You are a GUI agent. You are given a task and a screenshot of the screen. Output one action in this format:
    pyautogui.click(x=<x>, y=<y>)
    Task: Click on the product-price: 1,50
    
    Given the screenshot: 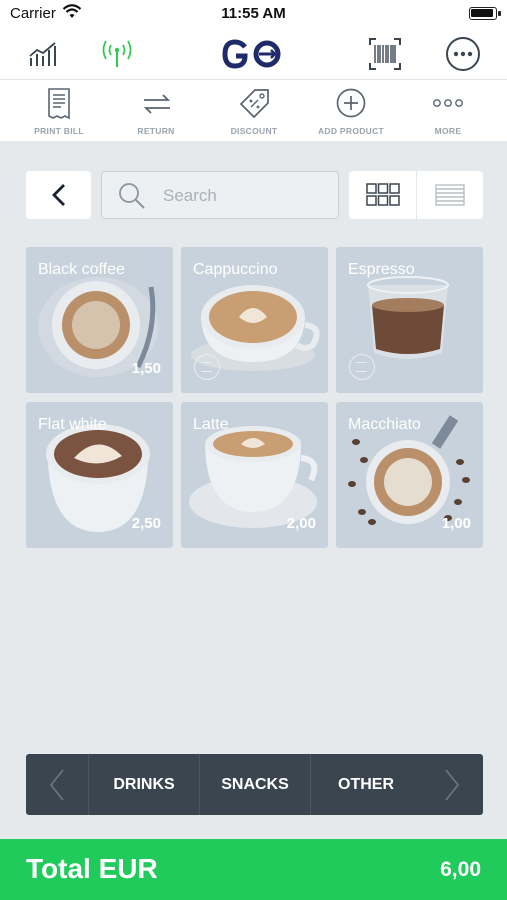 What is the action you would take?
    pyautogui.click(x=146, y=368)
    